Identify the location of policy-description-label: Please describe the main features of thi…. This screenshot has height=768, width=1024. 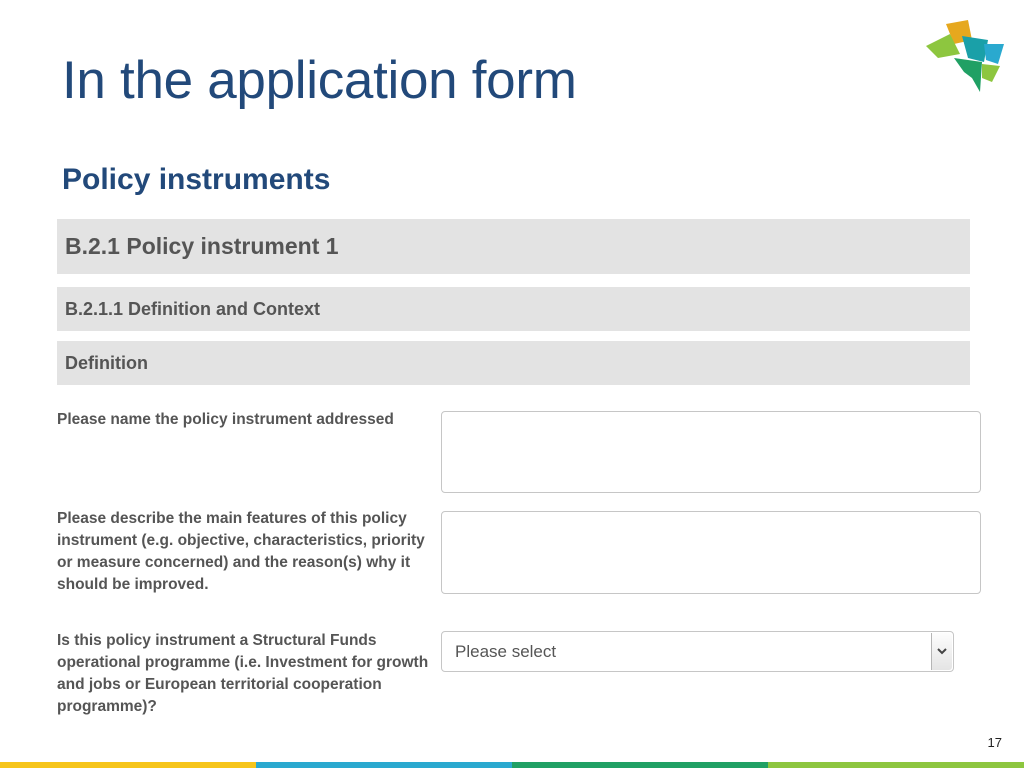
(241, 551).